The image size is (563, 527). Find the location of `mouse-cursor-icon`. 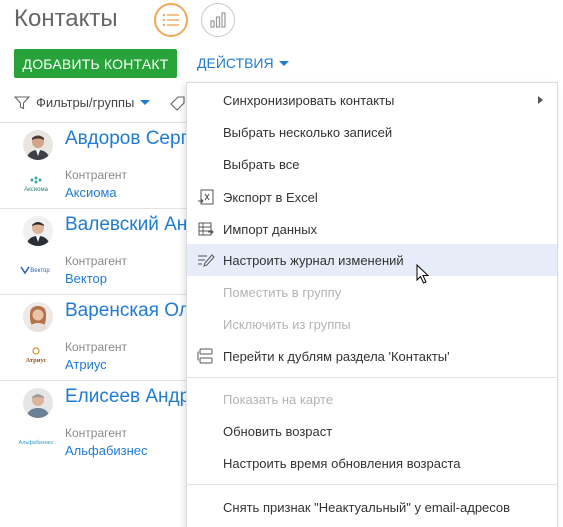

mouse-cursor-icon is located at coordinates (423, 274).